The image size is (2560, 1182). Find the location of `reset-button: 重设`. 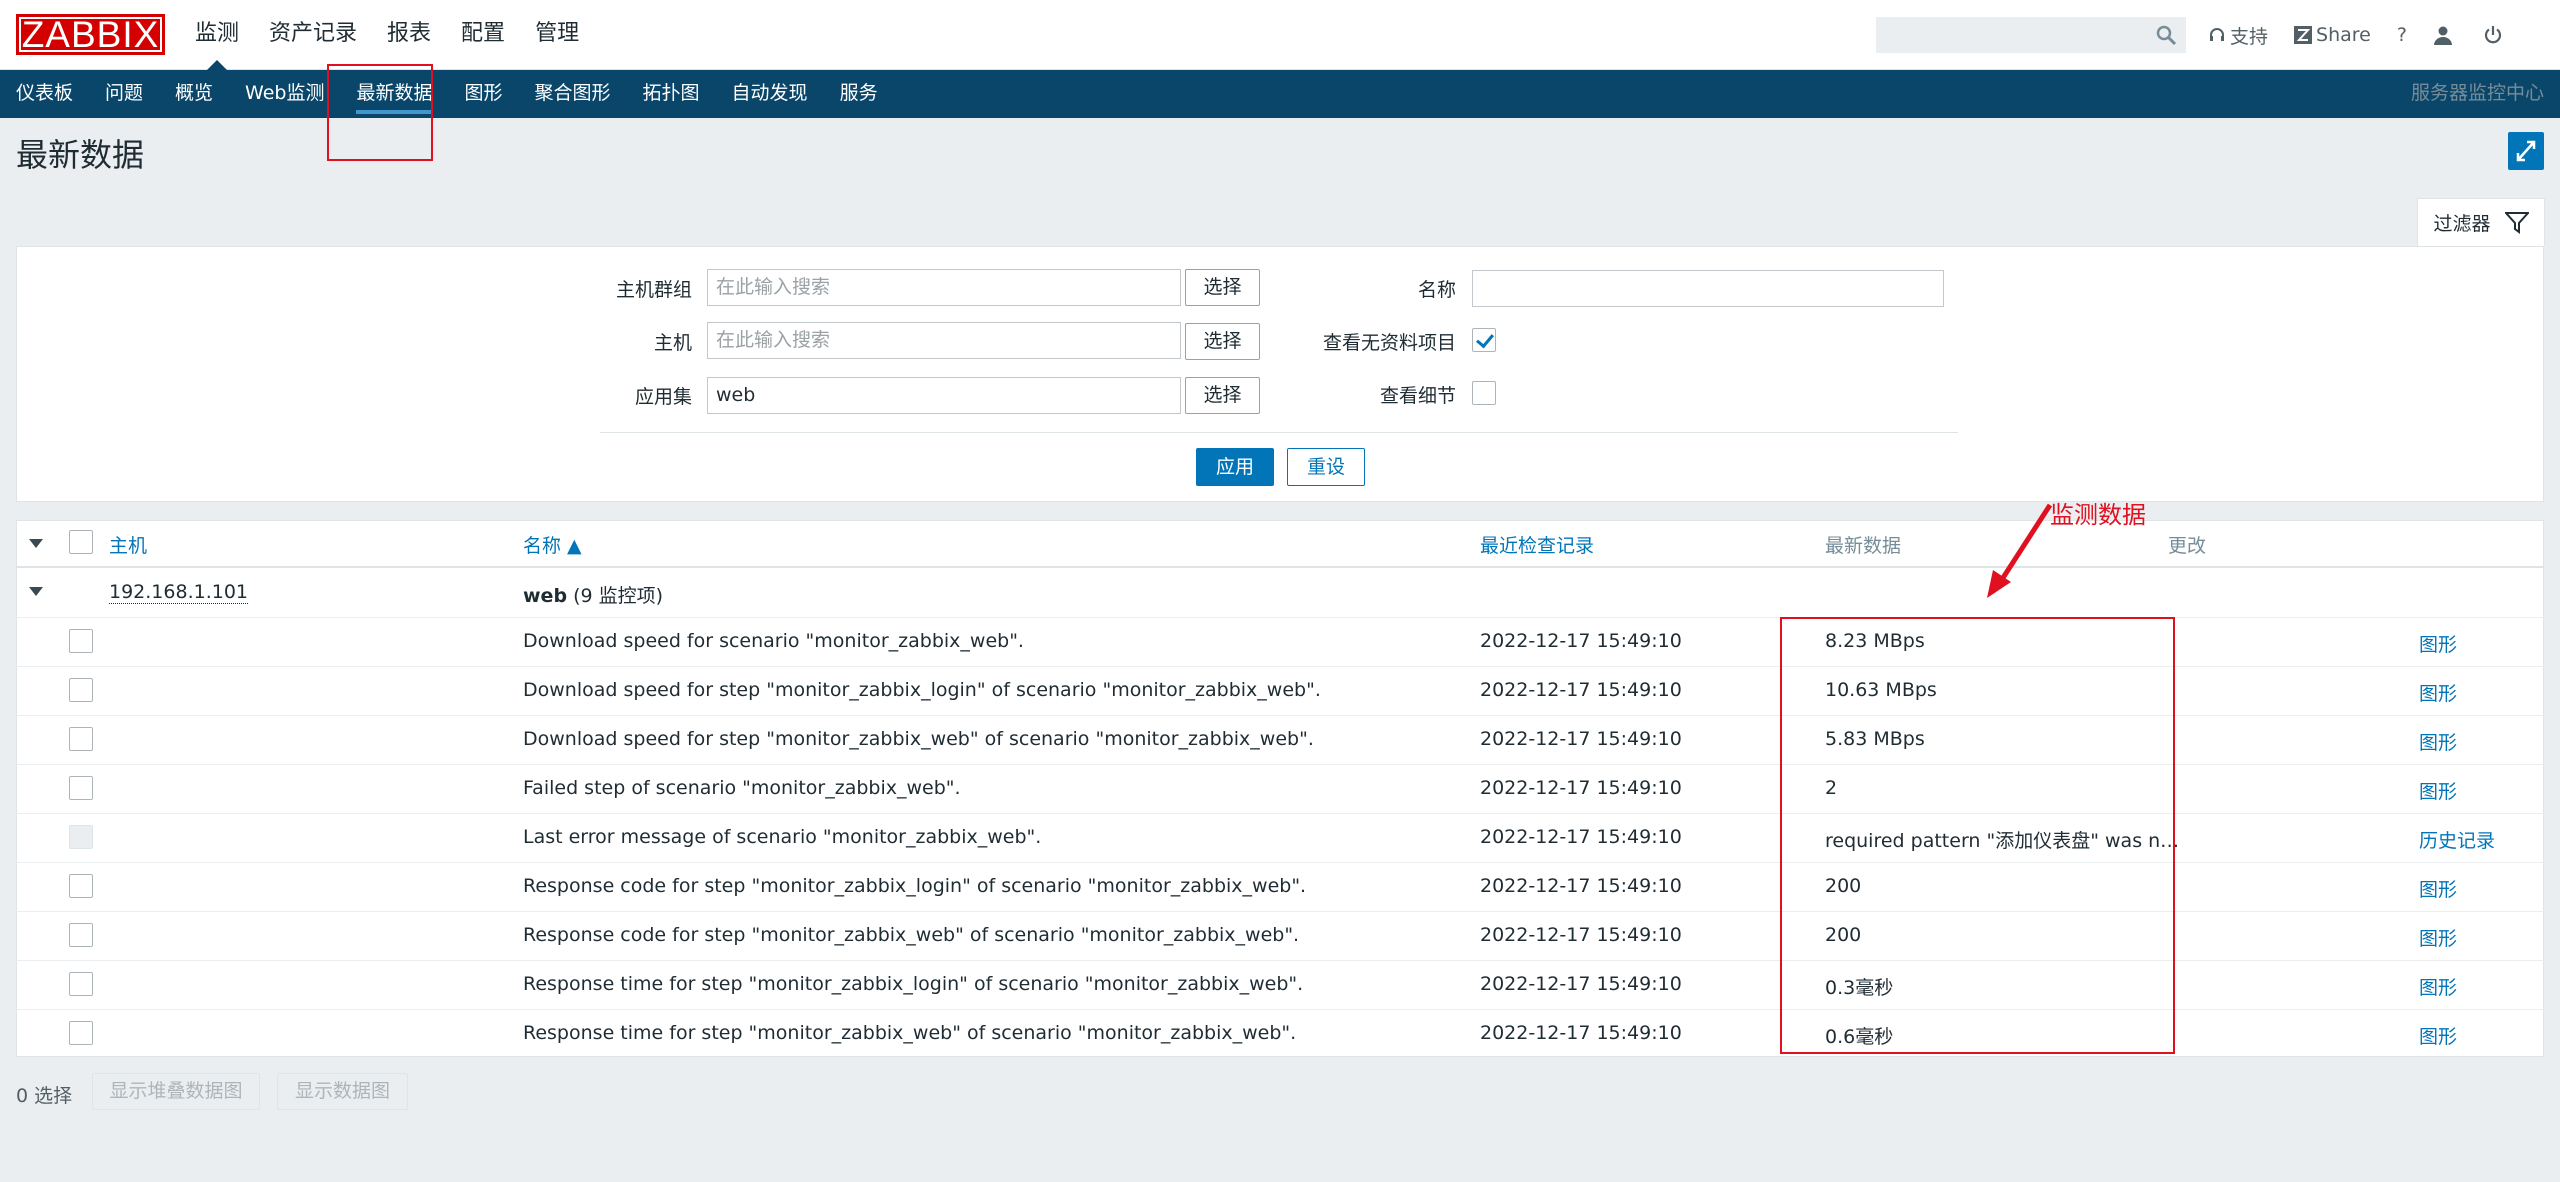

reset-button: 重设 is located at coordinates (1326, 467).